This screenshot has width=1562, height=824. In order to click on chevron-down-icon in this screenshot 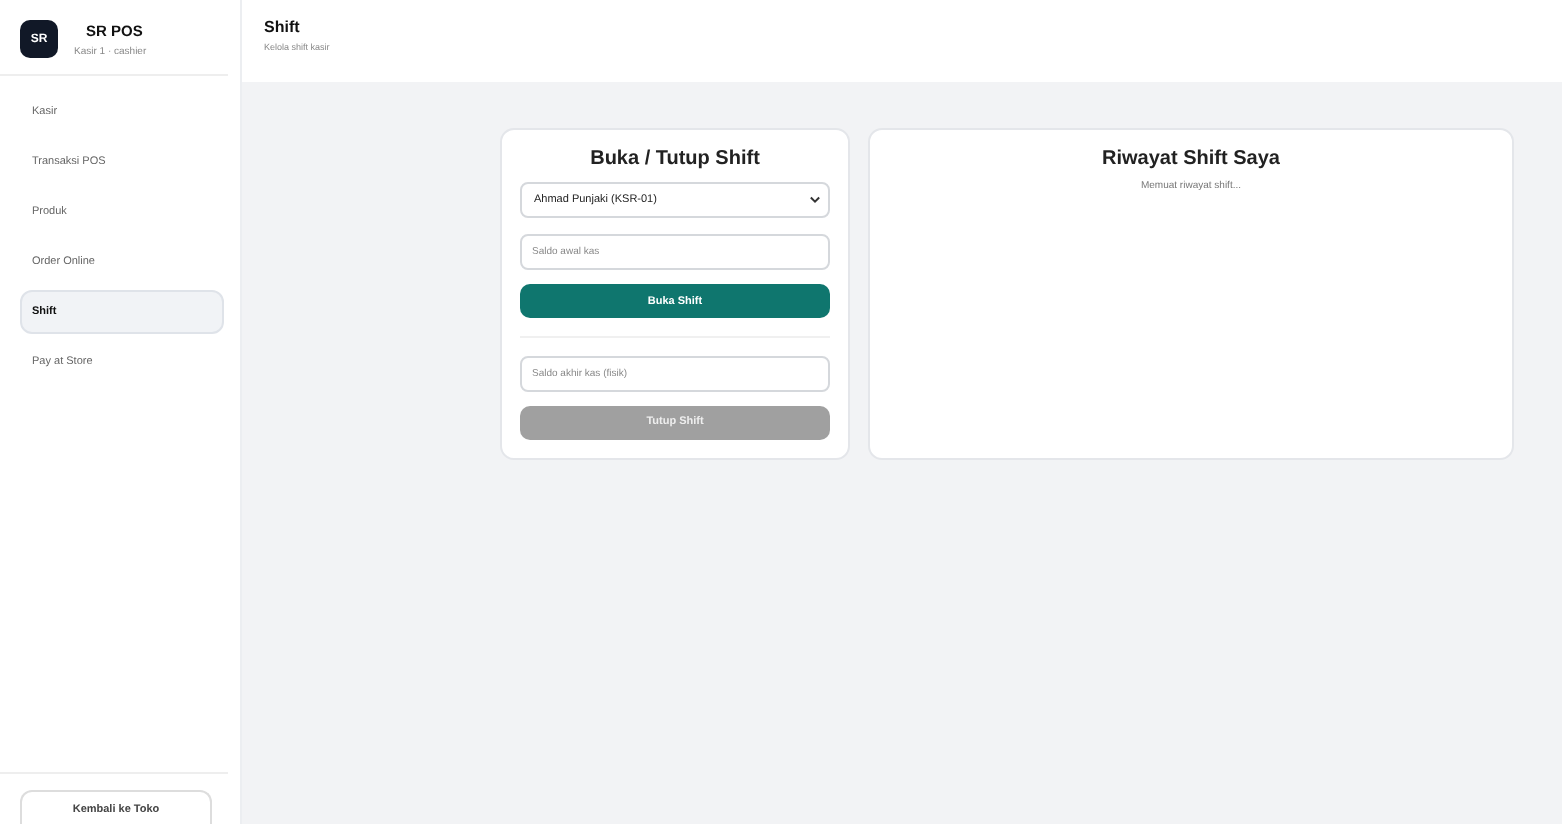, I will do `click(815, 200)`.